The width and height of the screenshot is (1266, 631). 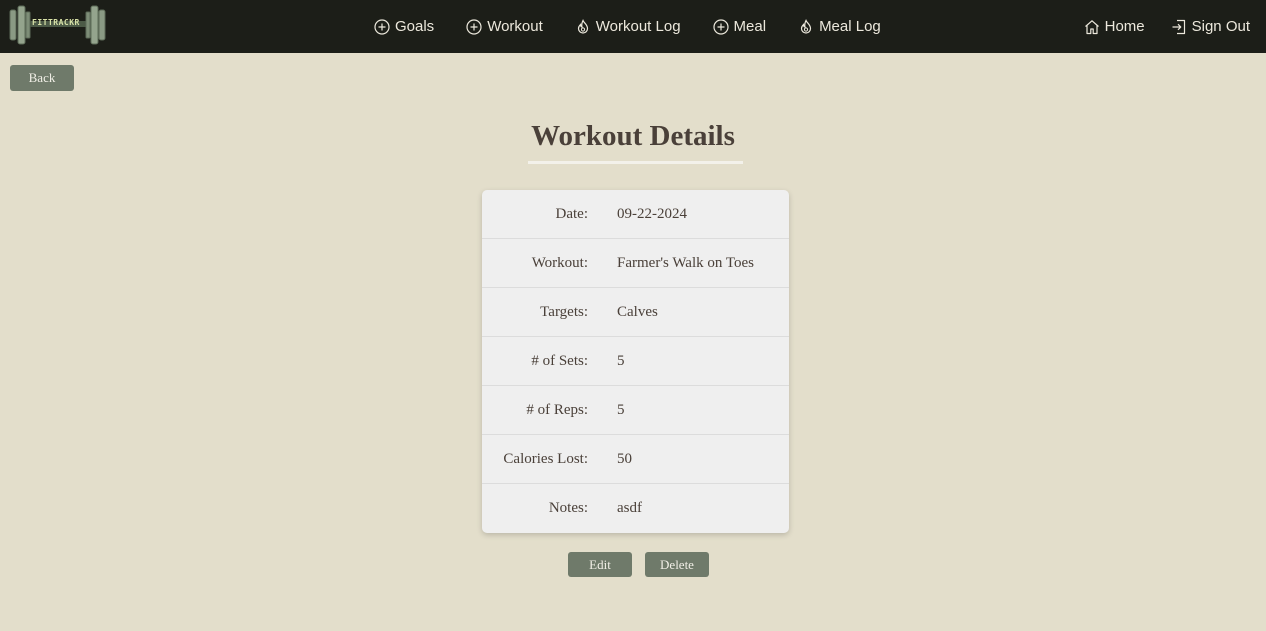 I want to click on detail-row-workout: Workout: Farmer's Walk on Toes, so click(x=635, y=263).